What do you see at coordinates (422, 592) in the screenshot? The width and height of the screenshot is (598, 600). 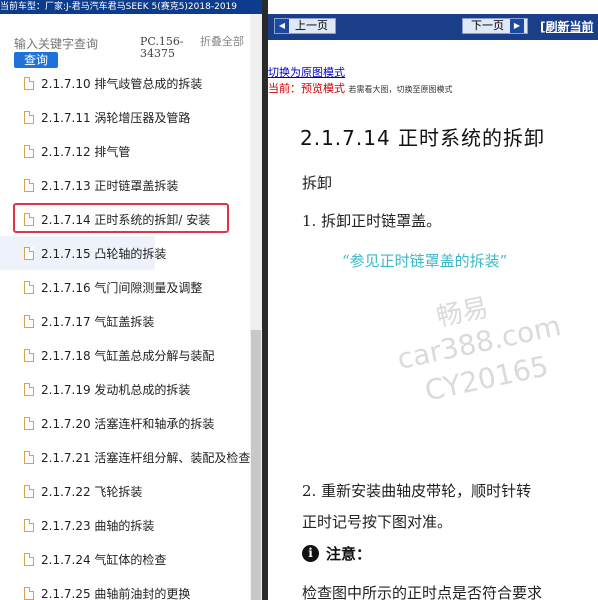 I see `note-text: 检查图中所示的正时点是否符合要求` at bounding box center [422, 592].